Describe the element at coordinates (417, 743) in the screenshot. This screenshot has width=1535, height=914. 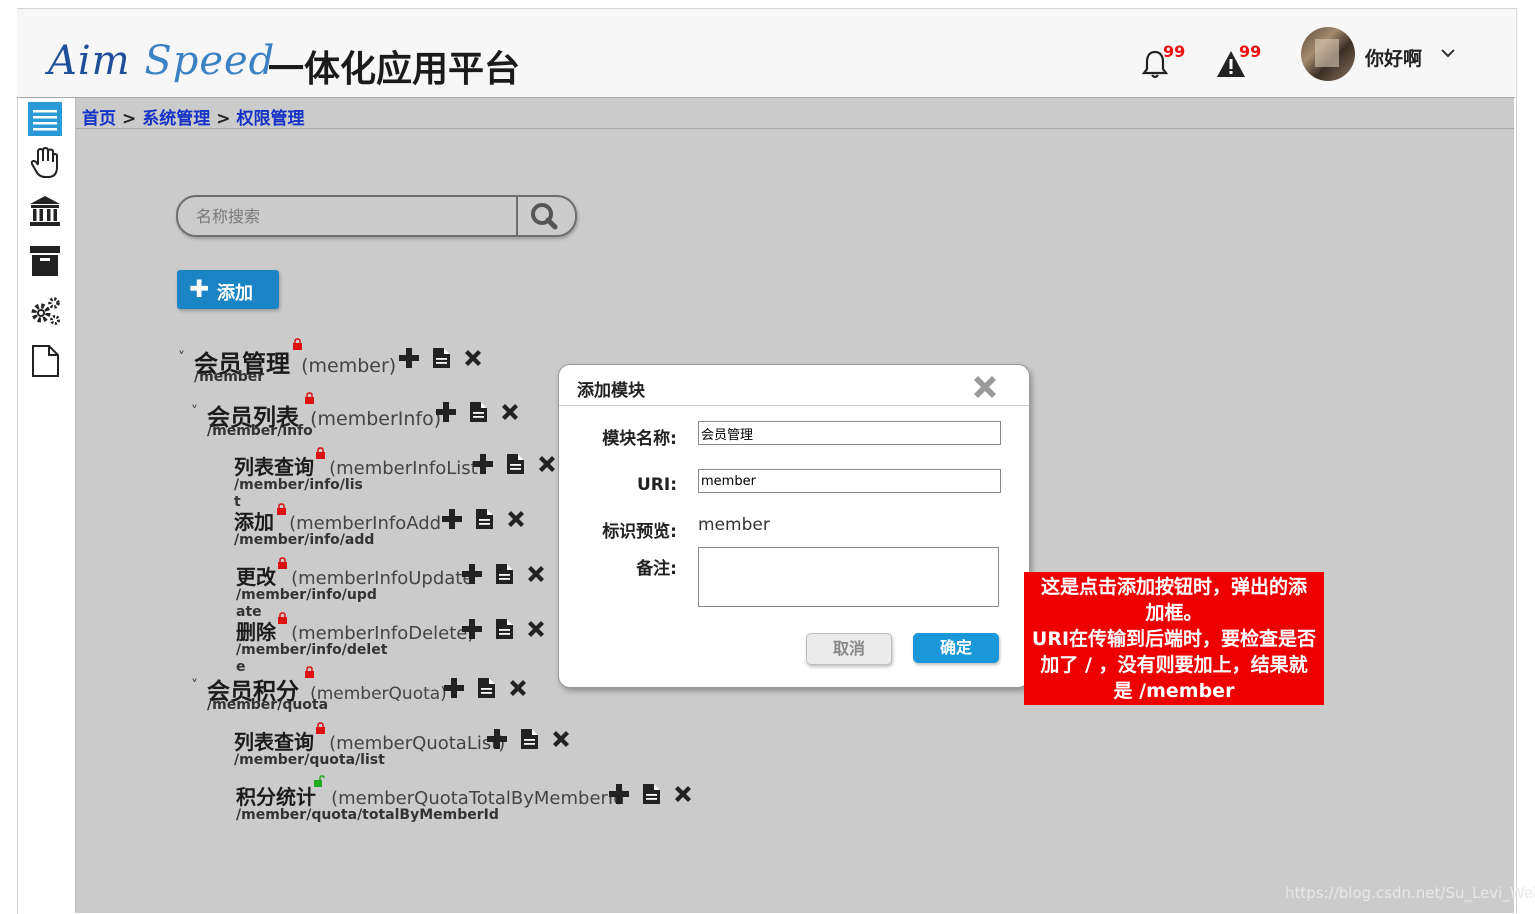
I see `node-code: (memberQuotaList)` at that location.